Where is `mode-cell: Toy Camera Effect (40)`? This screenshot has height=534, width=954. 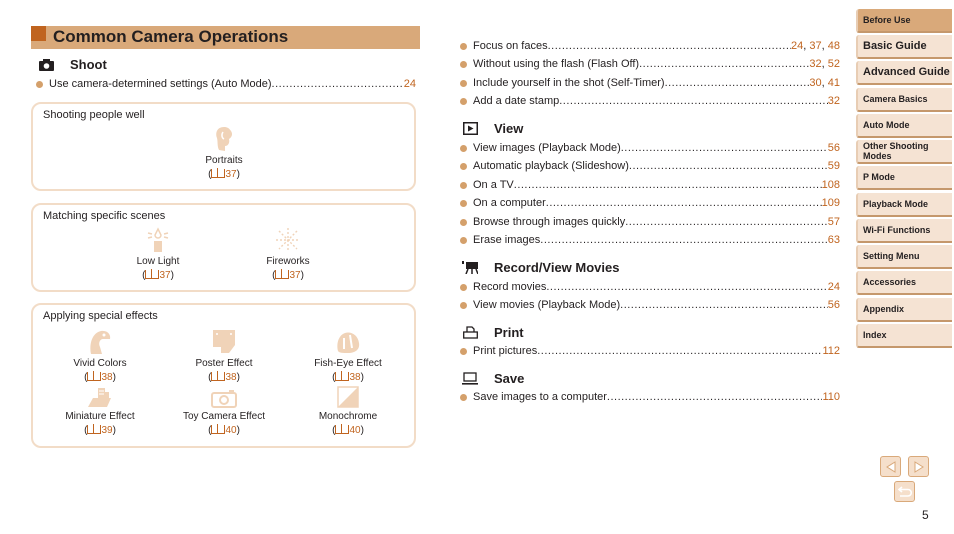 mode-cell: Toy Camera Effect (40) is located at coordinates (224, 411).